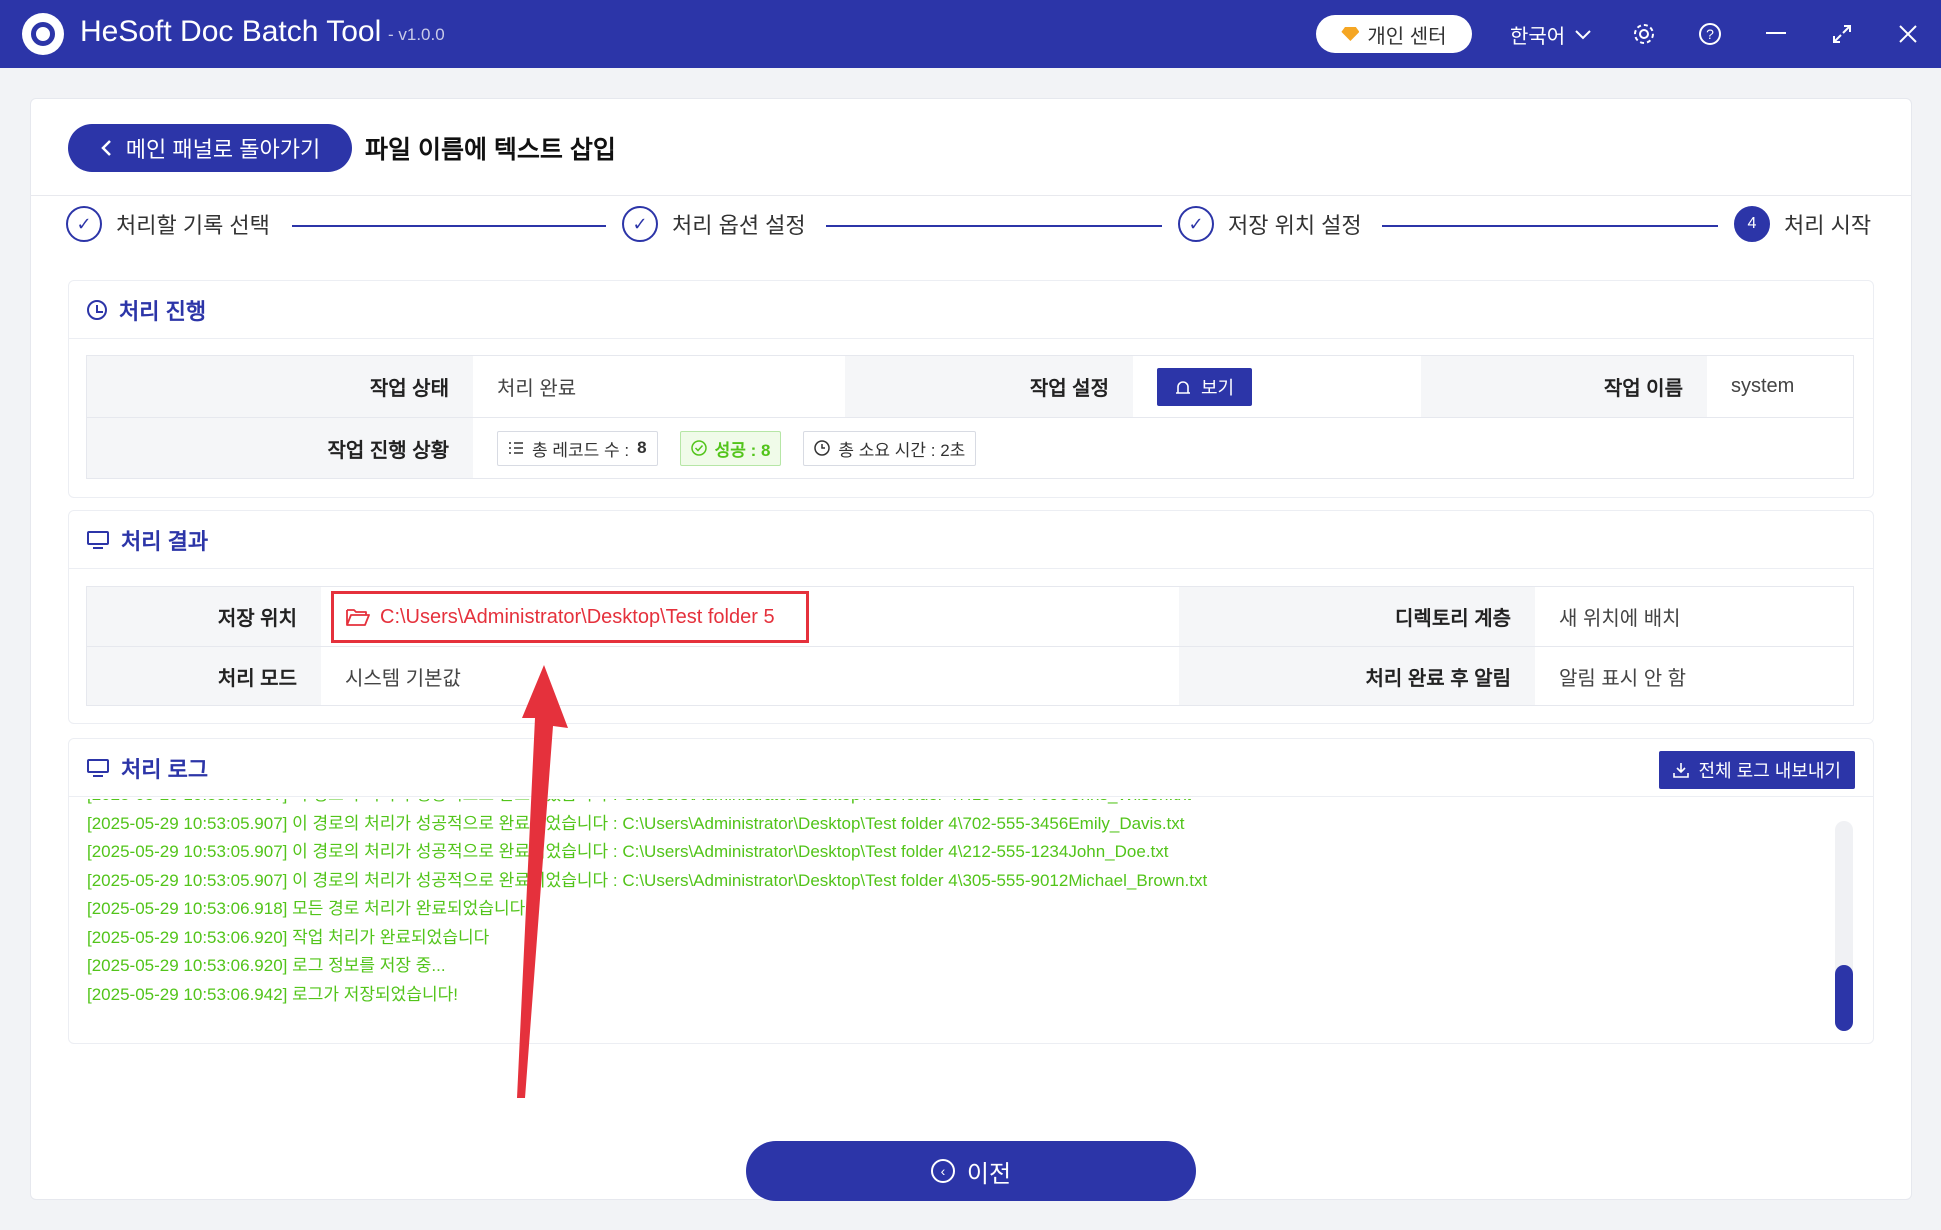  What do you see at coordinates (204, 675) in the screenshot?
I see `process-mode-label: 처리 모드` at bounding box center [204, 675].